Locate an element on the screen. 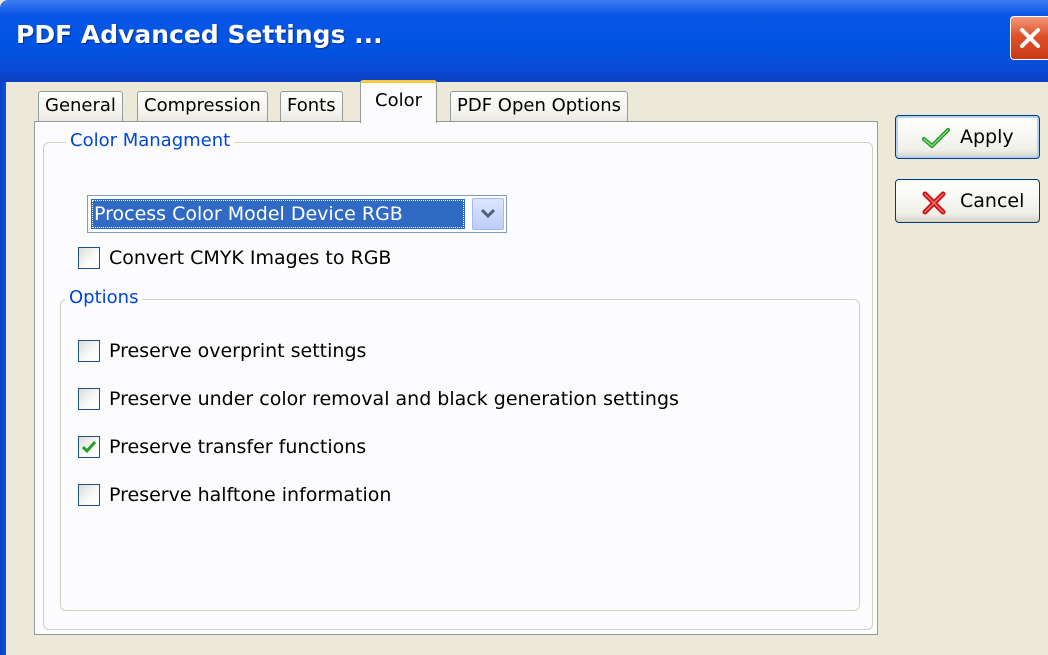 Image resolution: width=1048 pixels, height=655 pixels. preserve-transfer-checkbox is located at coordinates (89, 447).